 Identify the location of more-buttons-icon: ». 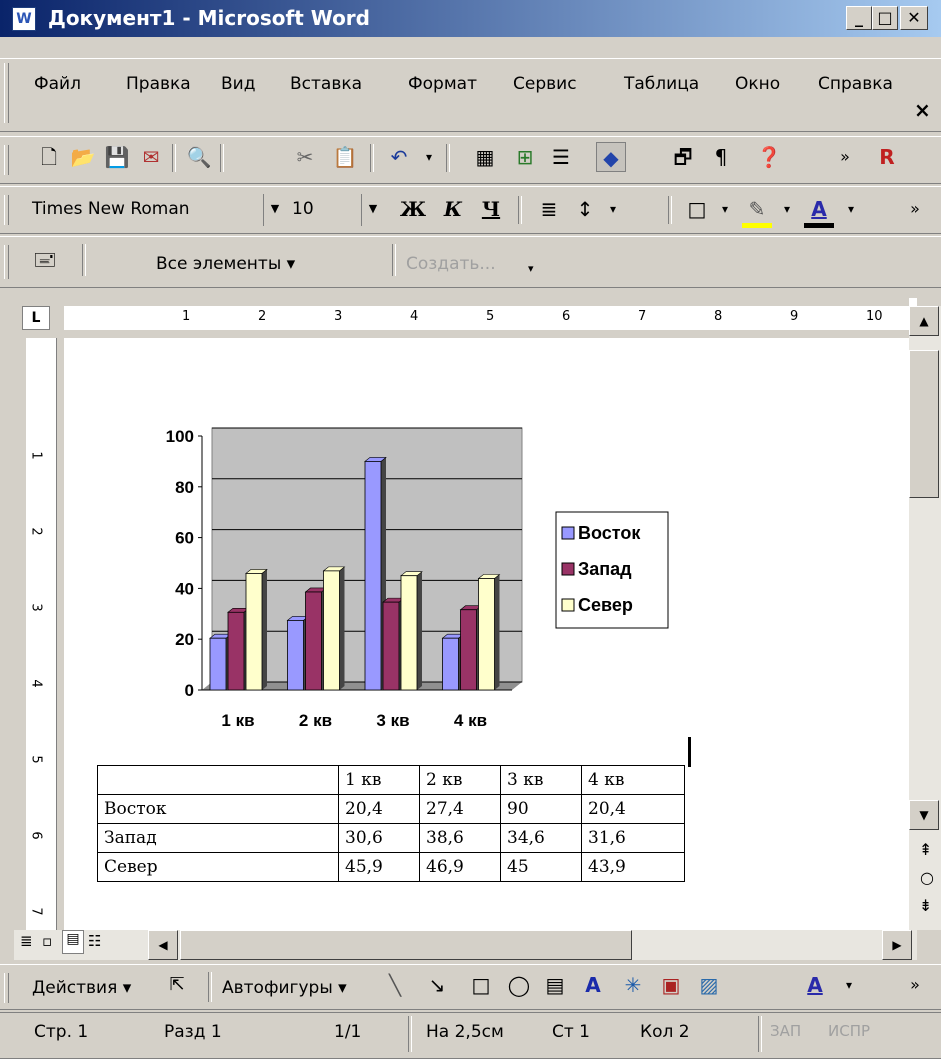
(845, 157).